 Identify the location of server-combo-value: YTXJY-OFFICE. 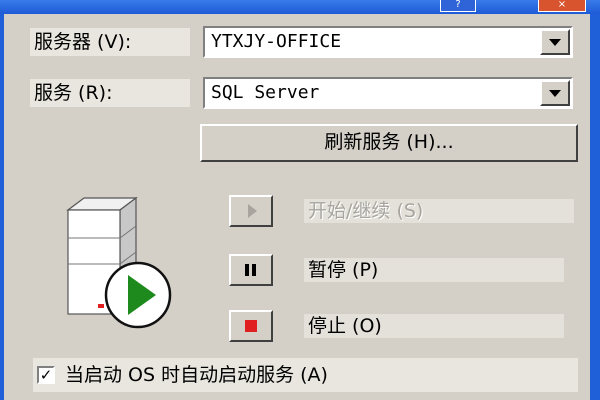
(276, 41).